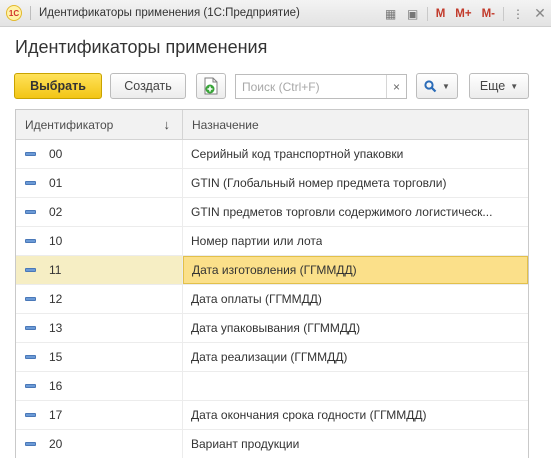 This screenshot has height=458, width=551. Describe the element at coordinates (99, 241) in the screenshot. I see `cell-identifier: 10` at that location.